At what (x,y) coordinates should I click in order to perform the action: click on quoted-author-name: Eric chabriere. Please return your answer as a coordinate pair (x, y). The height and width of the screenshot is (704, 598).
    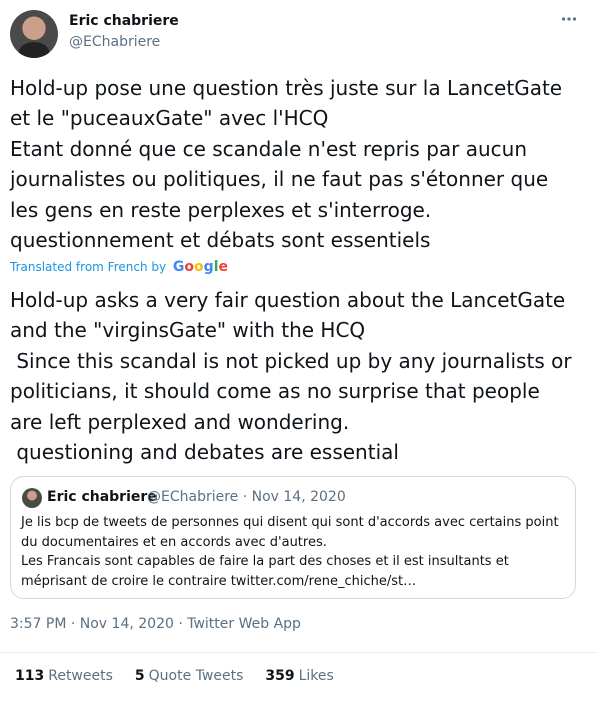
    Looking at the image, I should click on (102, 497).